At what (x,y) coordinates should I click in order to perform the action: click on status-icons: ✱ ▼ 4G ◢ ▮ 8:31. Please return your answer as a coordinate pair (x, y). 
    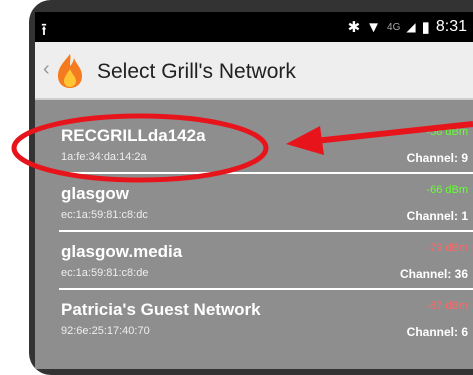
    Looking at the image, I should click on (407, 27).